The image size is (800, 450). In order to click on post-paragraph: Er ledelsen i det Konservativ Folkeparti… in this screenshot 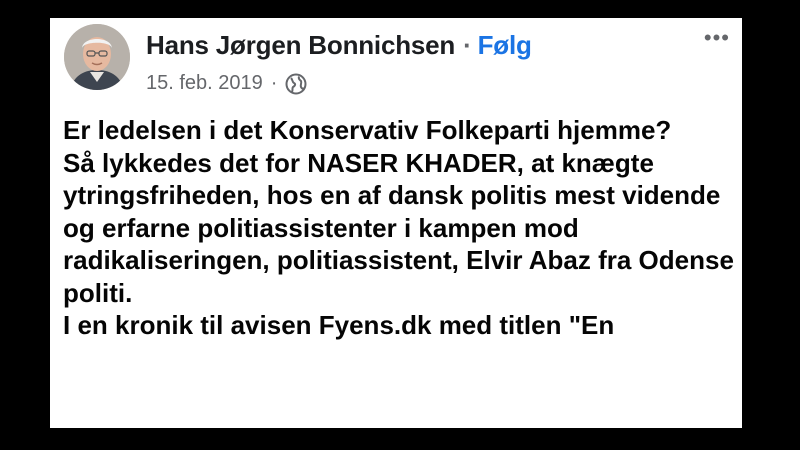, I will do `click(367, 130)`.